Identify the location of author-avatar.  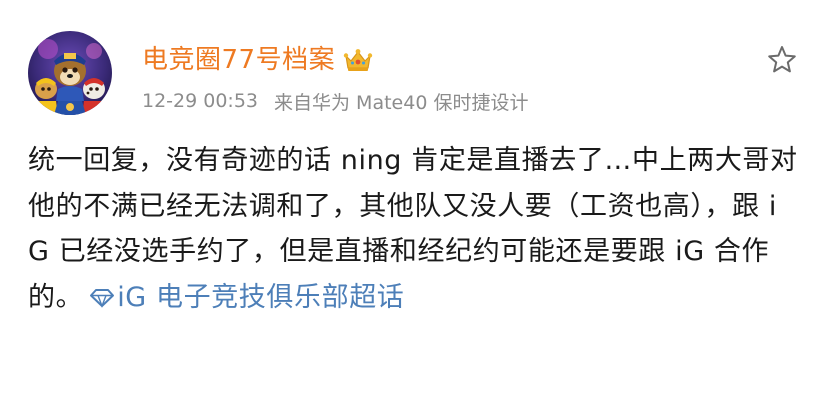
(70, 73).